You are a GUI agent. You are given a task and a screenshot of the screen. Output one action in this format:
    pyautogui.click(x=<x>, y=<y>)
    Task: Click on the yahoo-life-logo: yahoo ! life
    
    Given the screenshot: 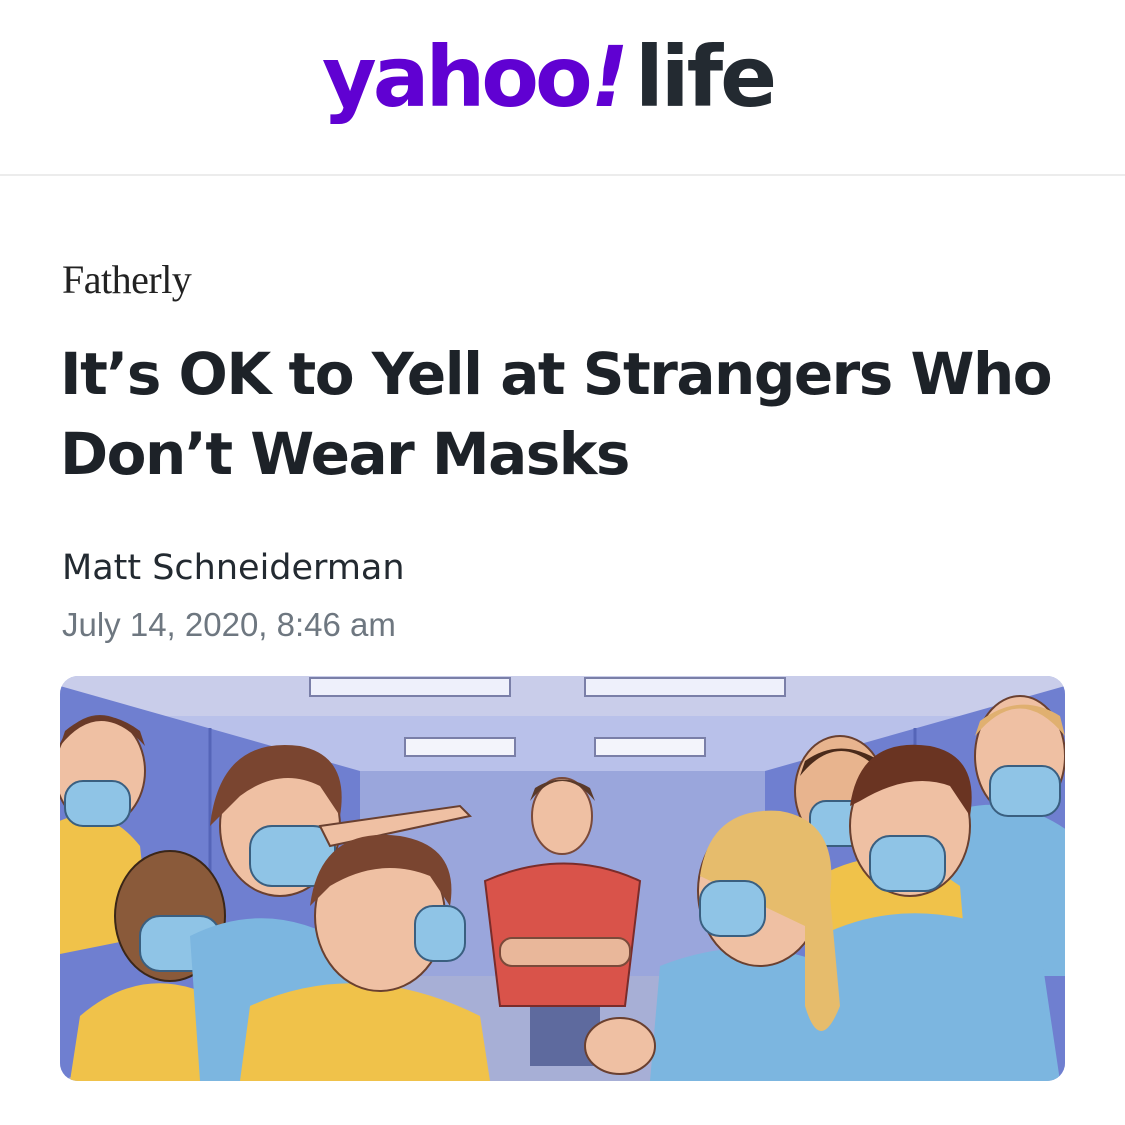 What is the action you would take?
    pyautogui.click(x=549, y=78)
    